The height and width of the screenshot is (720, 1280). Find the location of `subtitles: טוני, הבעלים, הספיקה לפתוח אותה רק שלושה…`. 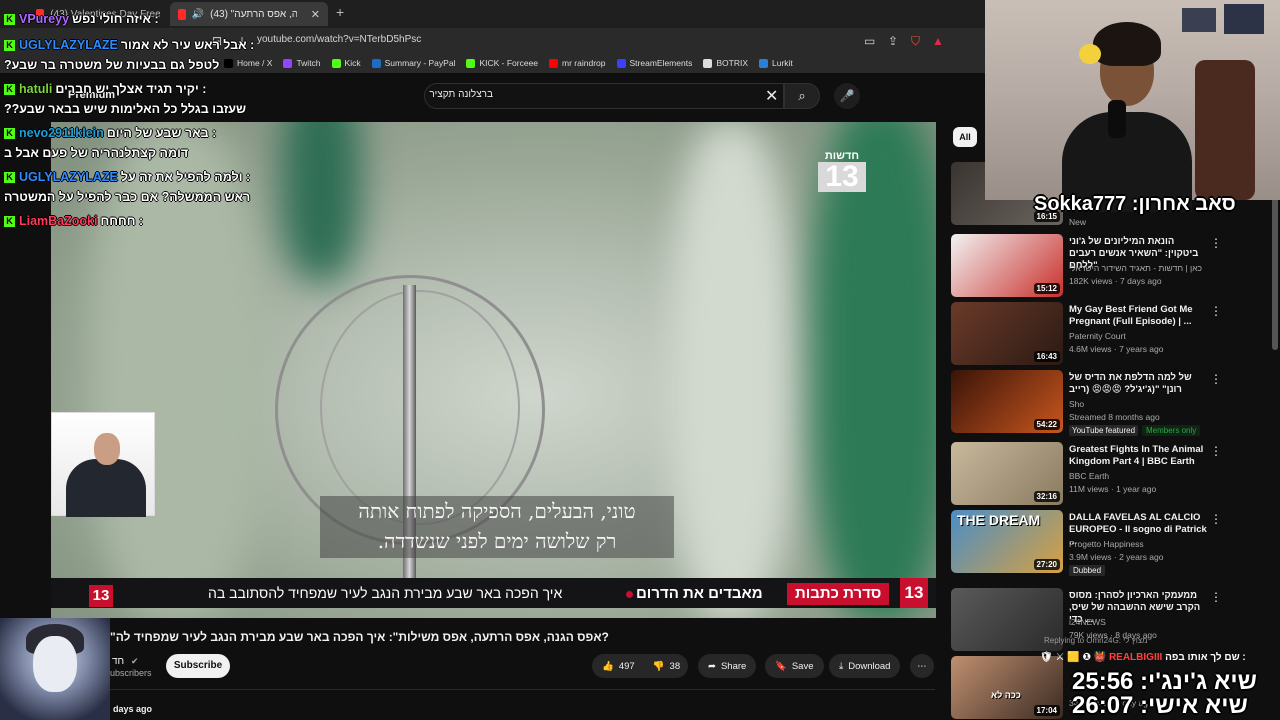

subtitles: טוני, הבעלים, הספיקה לפתוח אותה רק שלושה… is located at coordinates (497, 527).